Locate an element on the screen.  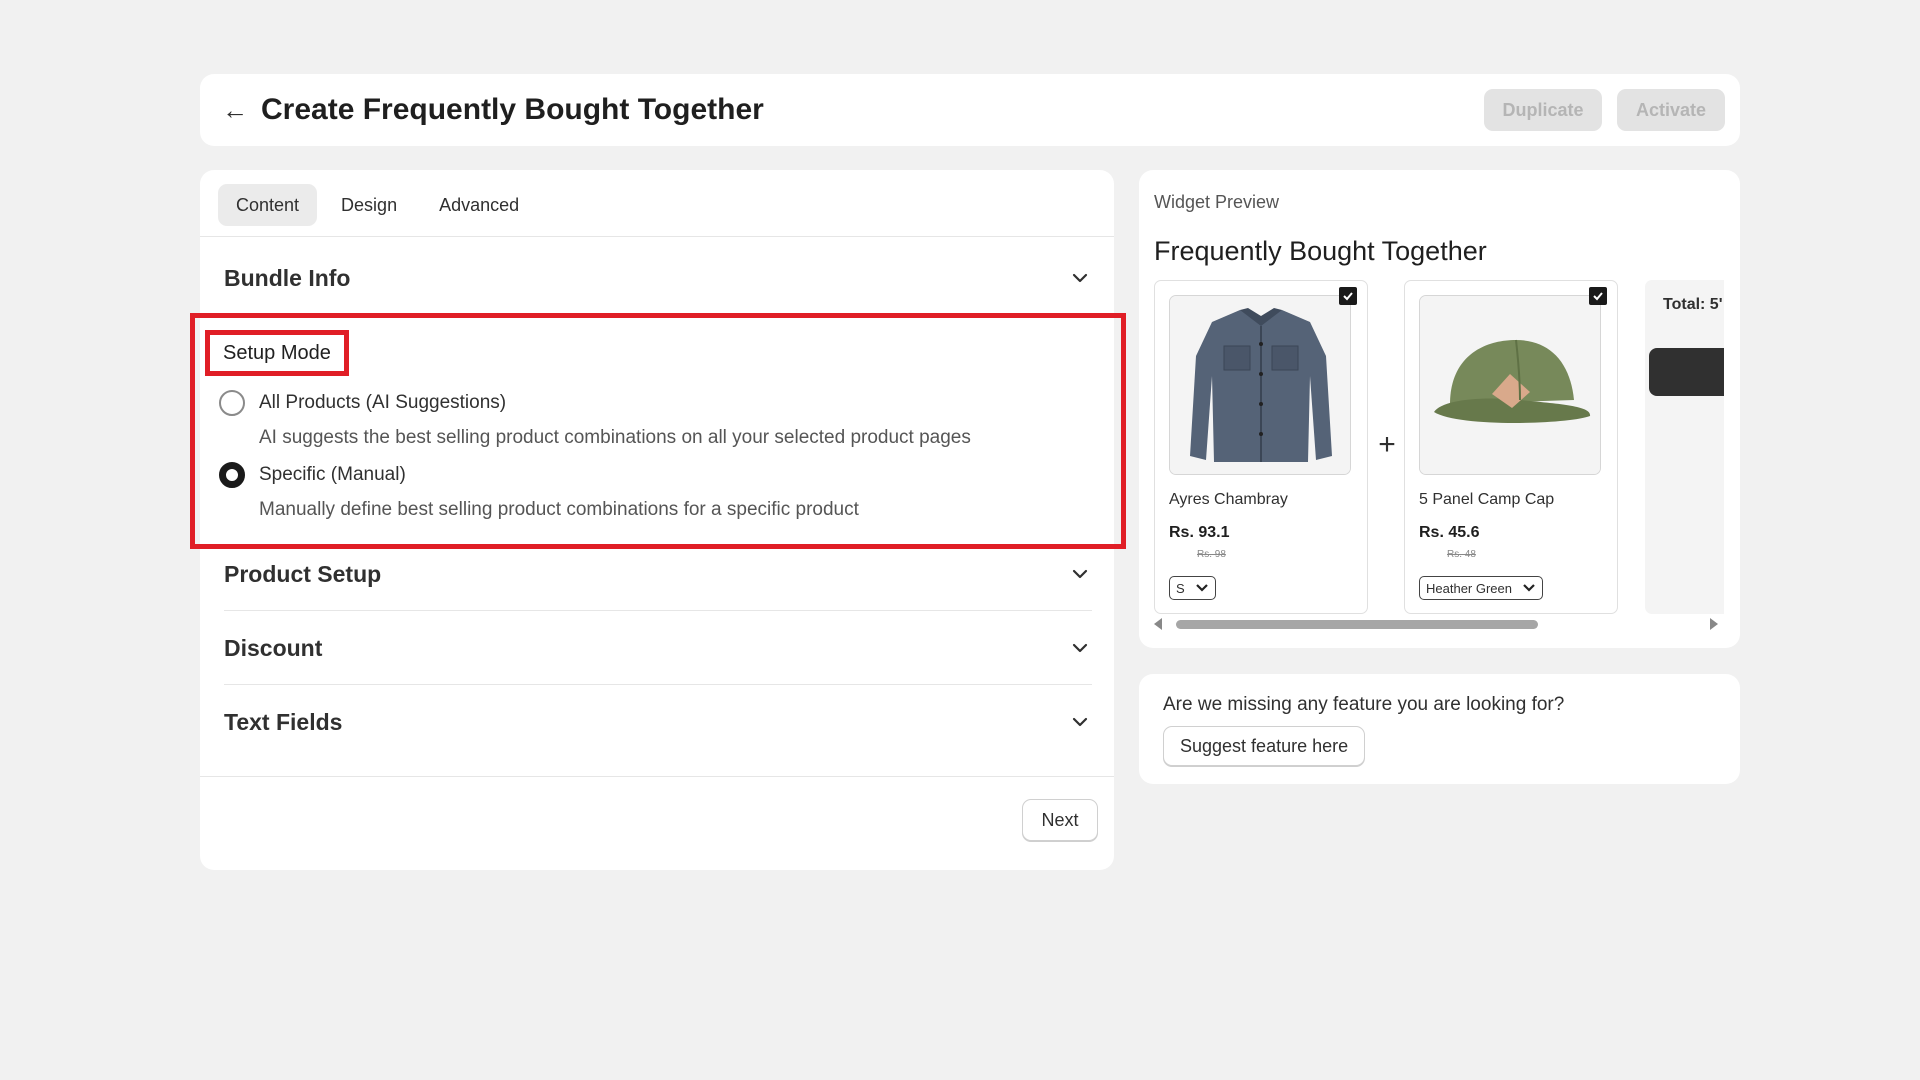
product-image-cap is located at coordinates (1510, 385).